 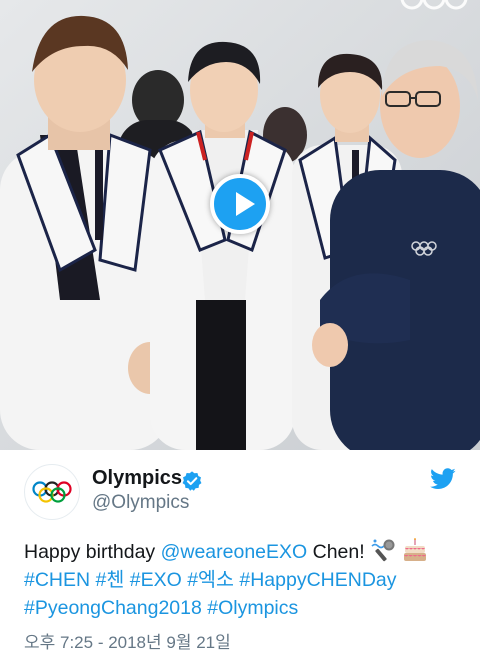 What do you see at coordinates (383, 550) in the screenshot?
I see `microphone-emoji-icon` at bounding box center [383, 550].